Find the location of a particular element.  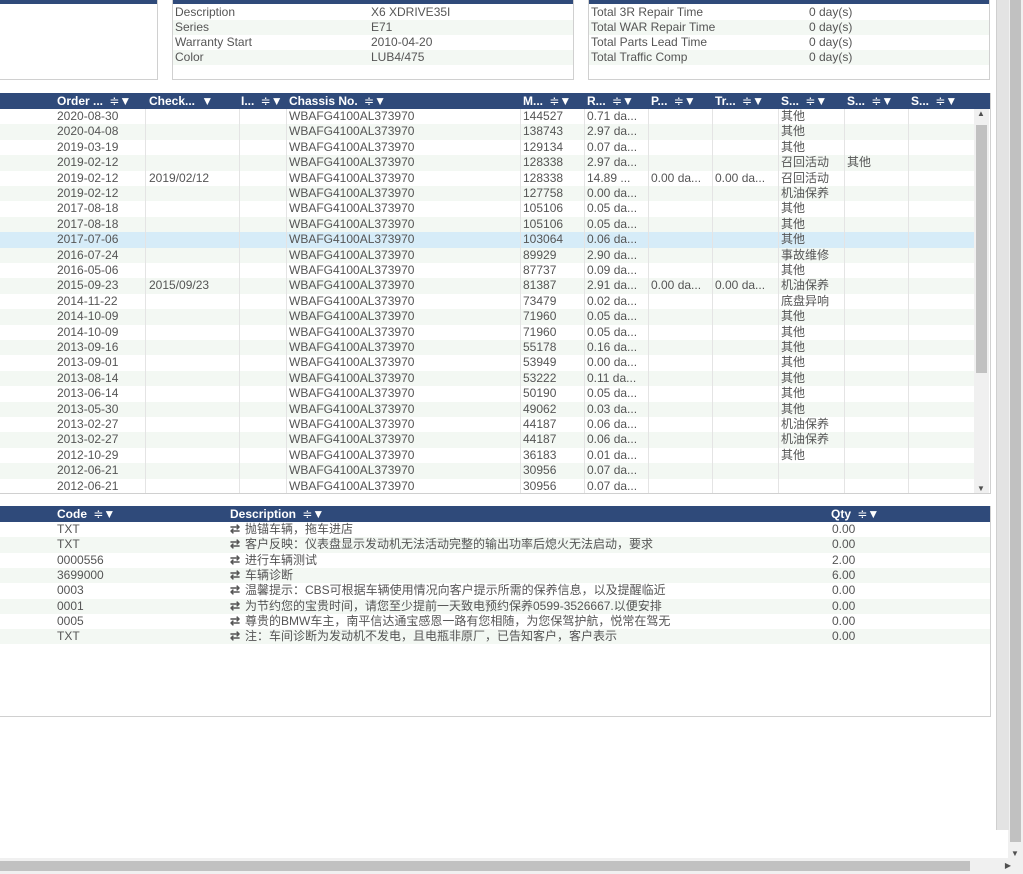

scroll-right-arrow-icon: ▶ is located at coordinates (1008, 865).